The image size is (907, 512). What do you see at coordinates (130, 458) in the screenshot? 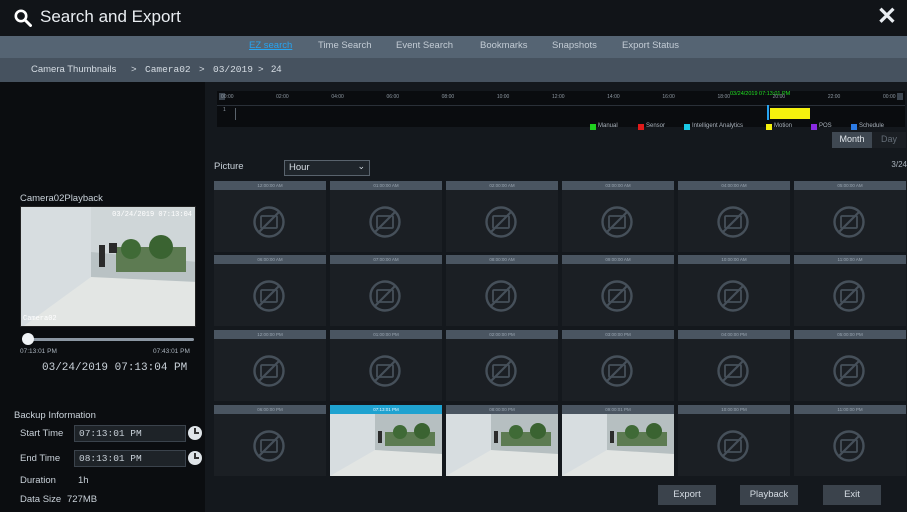
I see `end-time-field: 08:13:01 PM` at bounding box center [130, 458].